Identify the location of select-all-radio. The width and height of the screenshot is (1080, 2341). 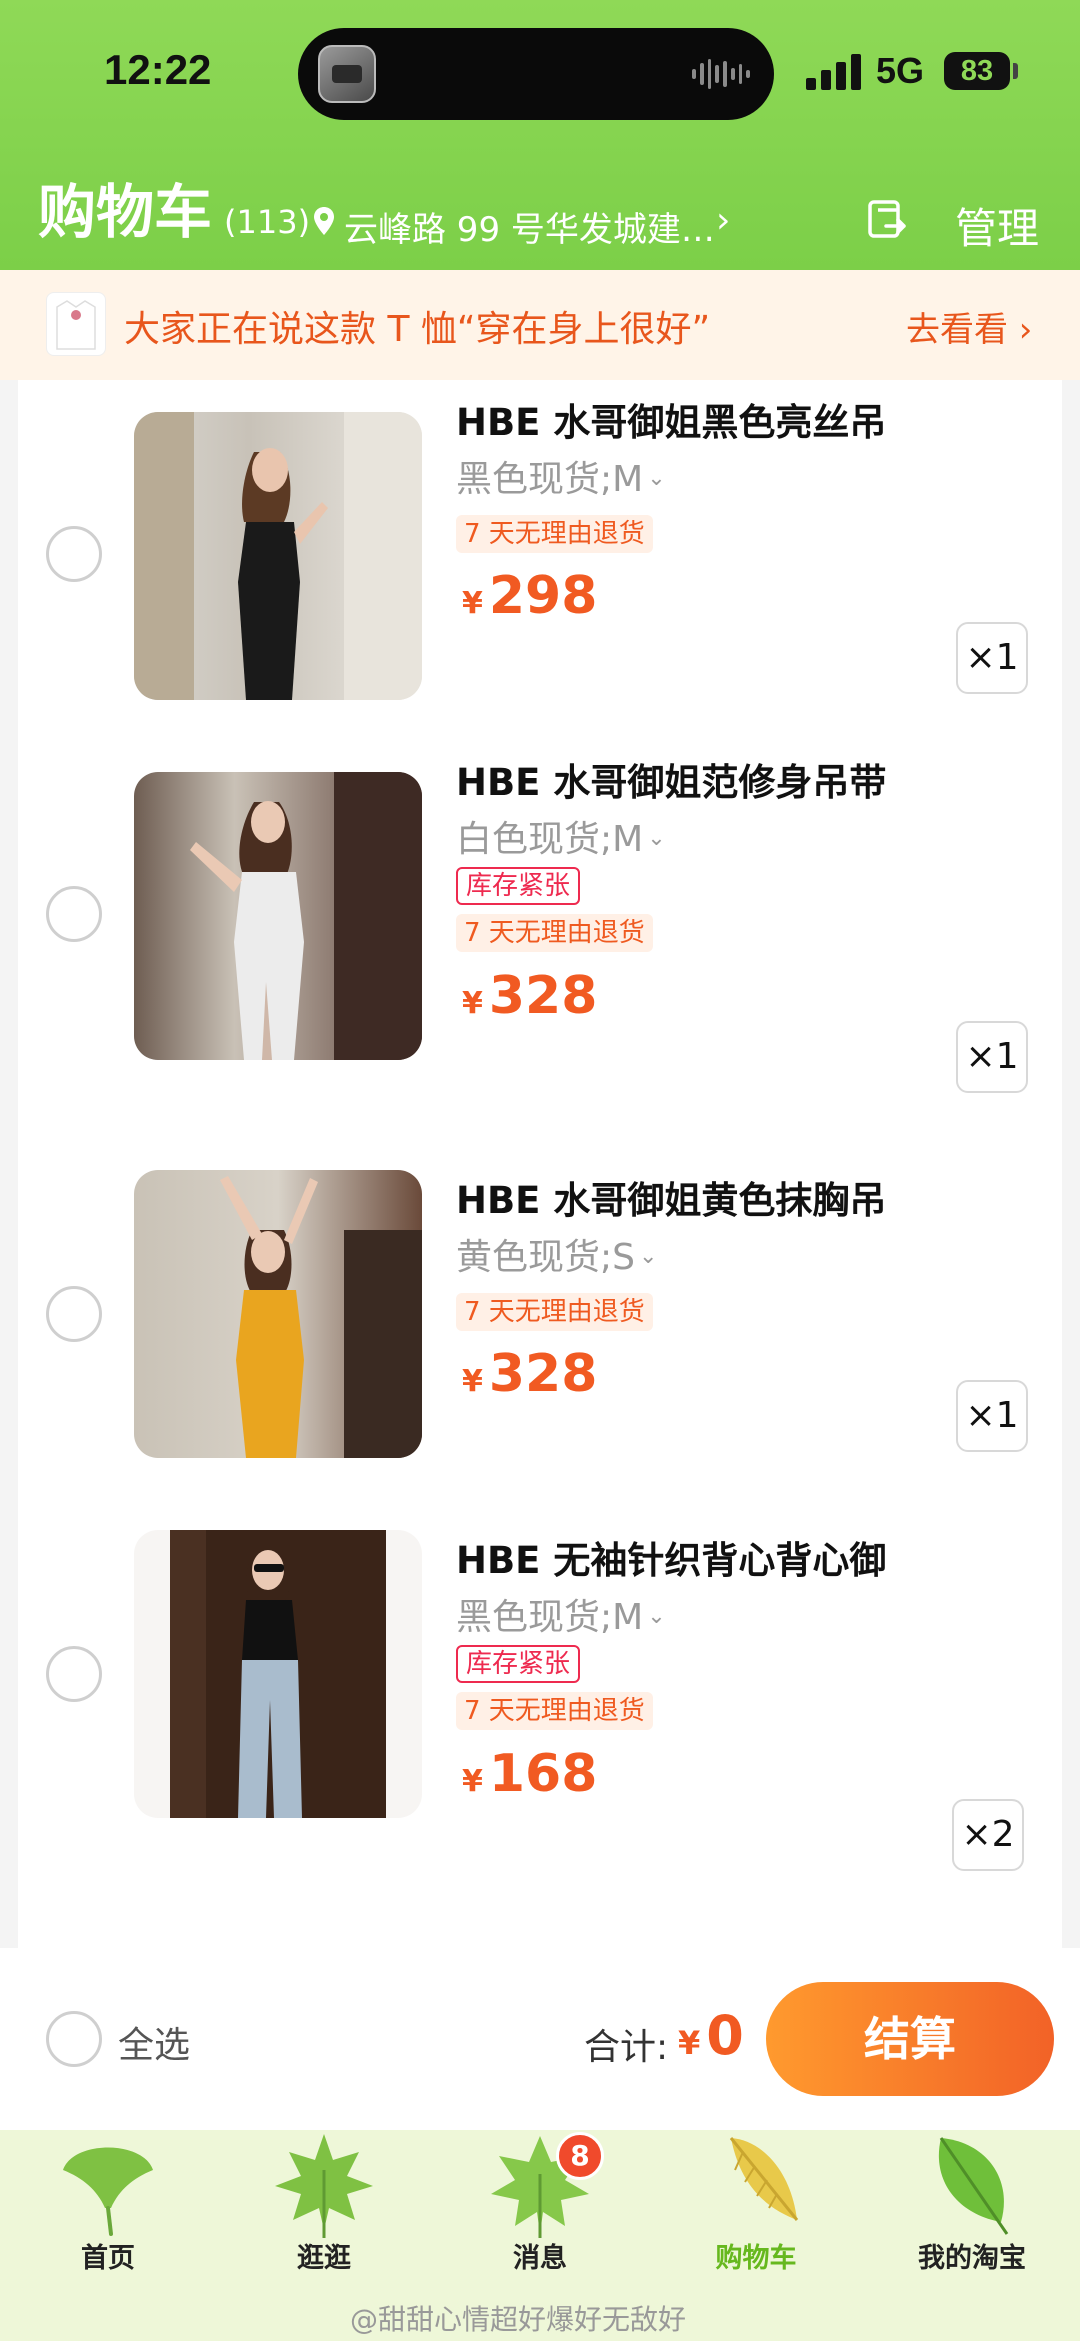
(74, 2039).